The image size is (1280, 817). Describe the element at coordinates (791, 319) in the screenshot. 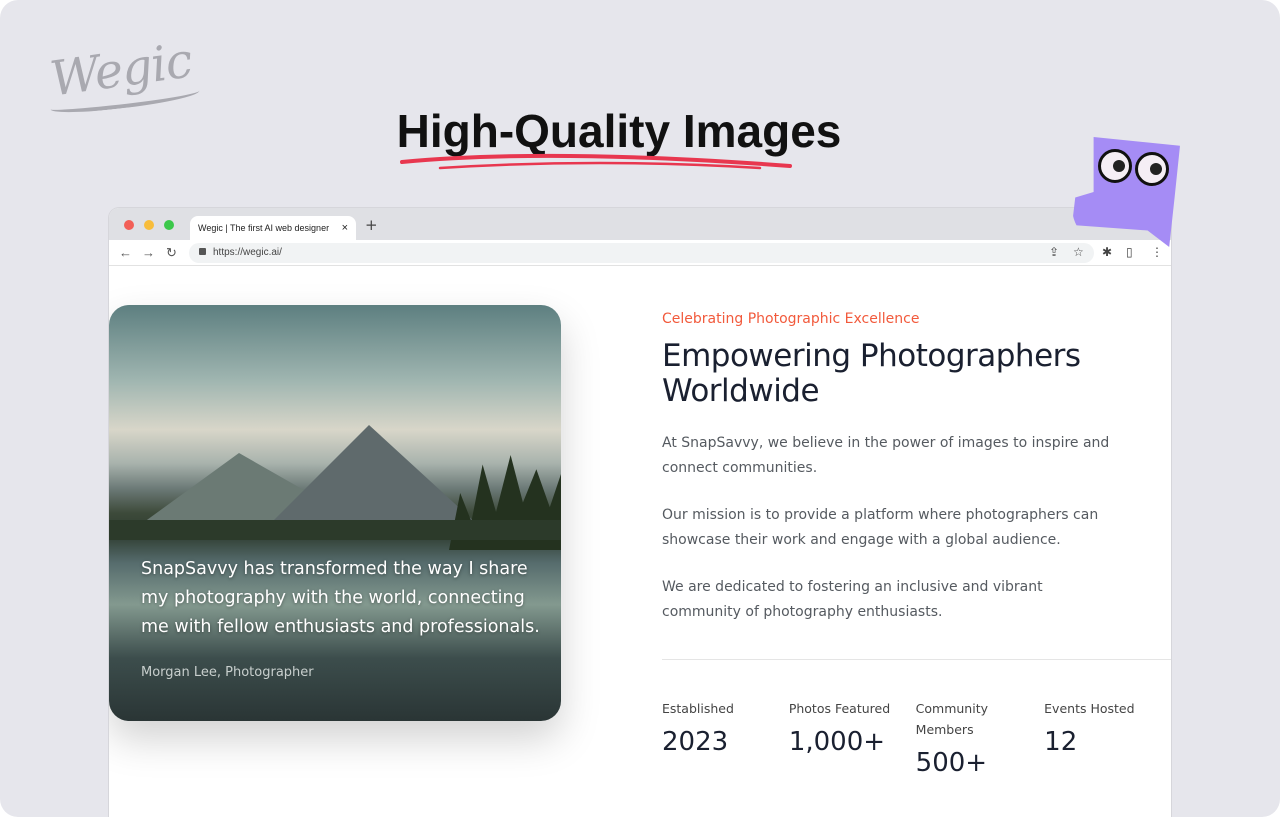

I see `eyebrow: Celebrating Photographic Excellence` at that location.